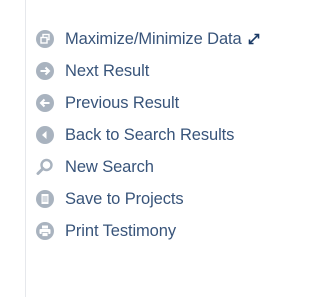  What do you see at coordinates (45, 71) in the screenshot?
I see `arrow-right-icon` at bounding box center [45, 71].